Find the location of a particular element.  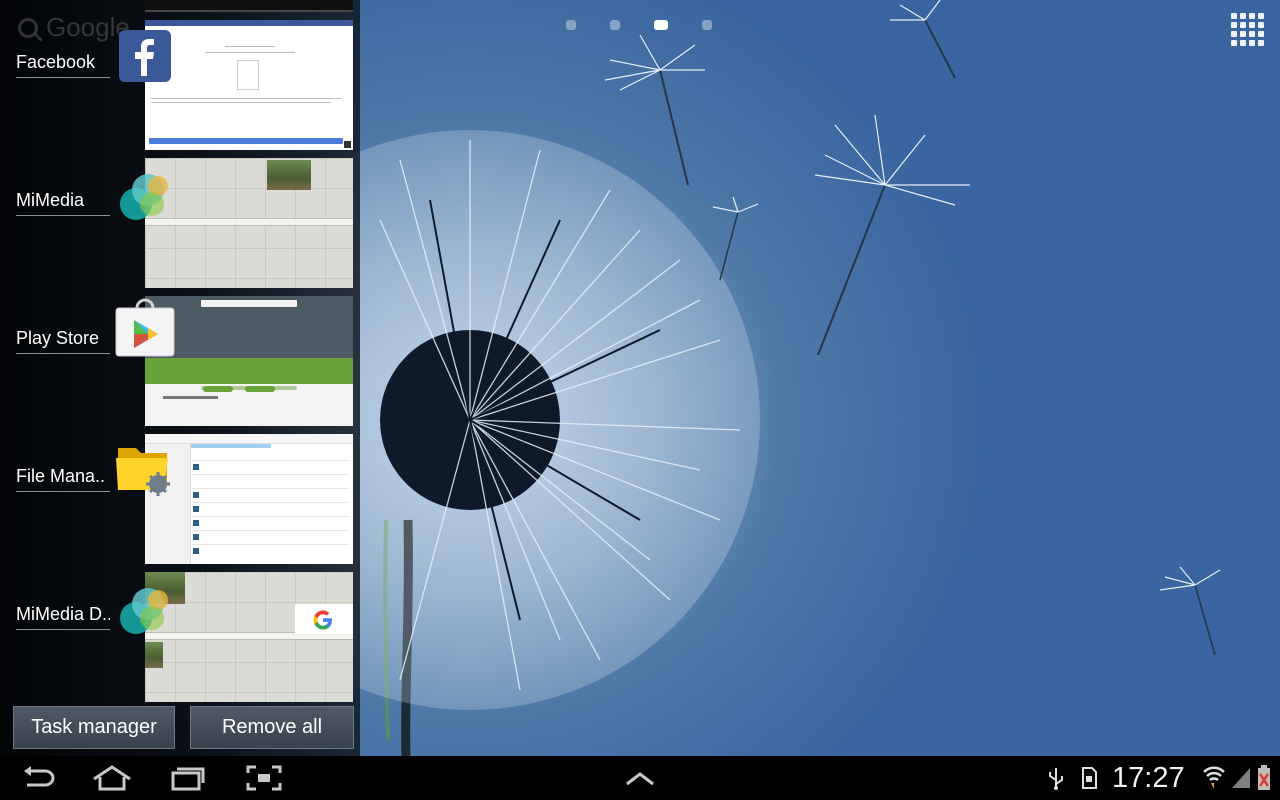

recent-item-mimedia-d: MiMedia D.. is located at coordinates (180, 637).